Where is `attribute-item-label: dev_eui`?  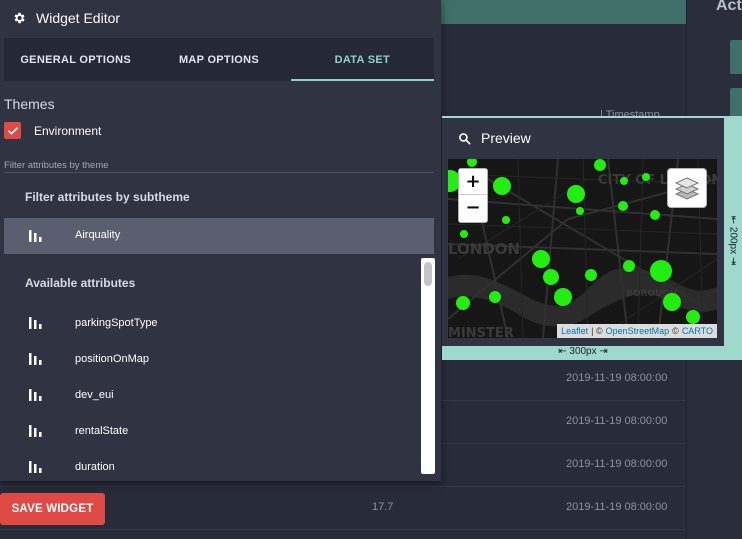 attribute-item-label: dev_eui is located at coordinates (94, 395).